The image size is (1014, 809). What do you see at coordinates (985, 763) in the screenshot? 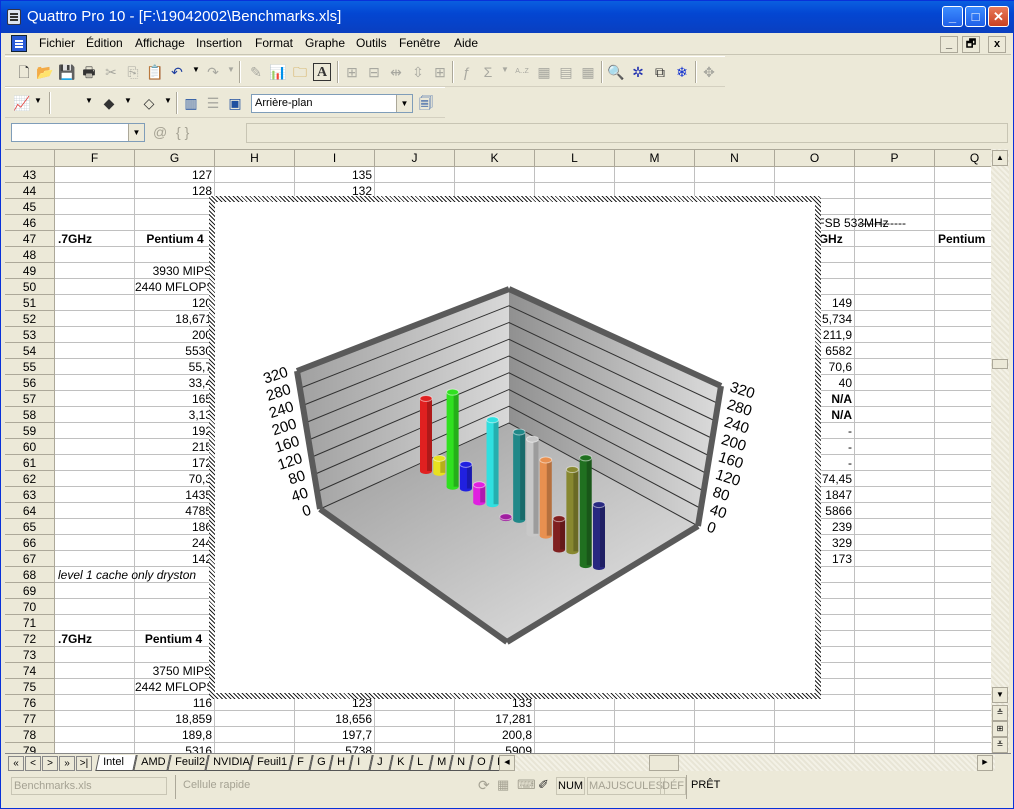
I see `scroll-right-button: ▶` at bounding box center [985, 763].